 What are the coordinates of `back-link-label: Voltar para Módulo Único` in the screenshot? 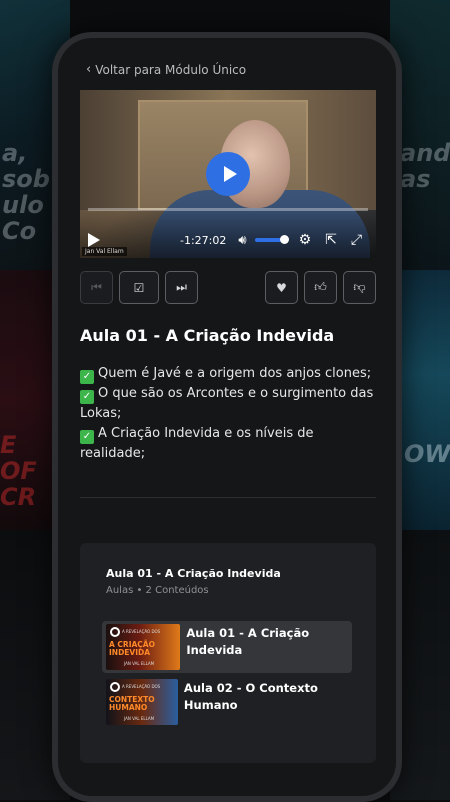 It's located at (170, 70).